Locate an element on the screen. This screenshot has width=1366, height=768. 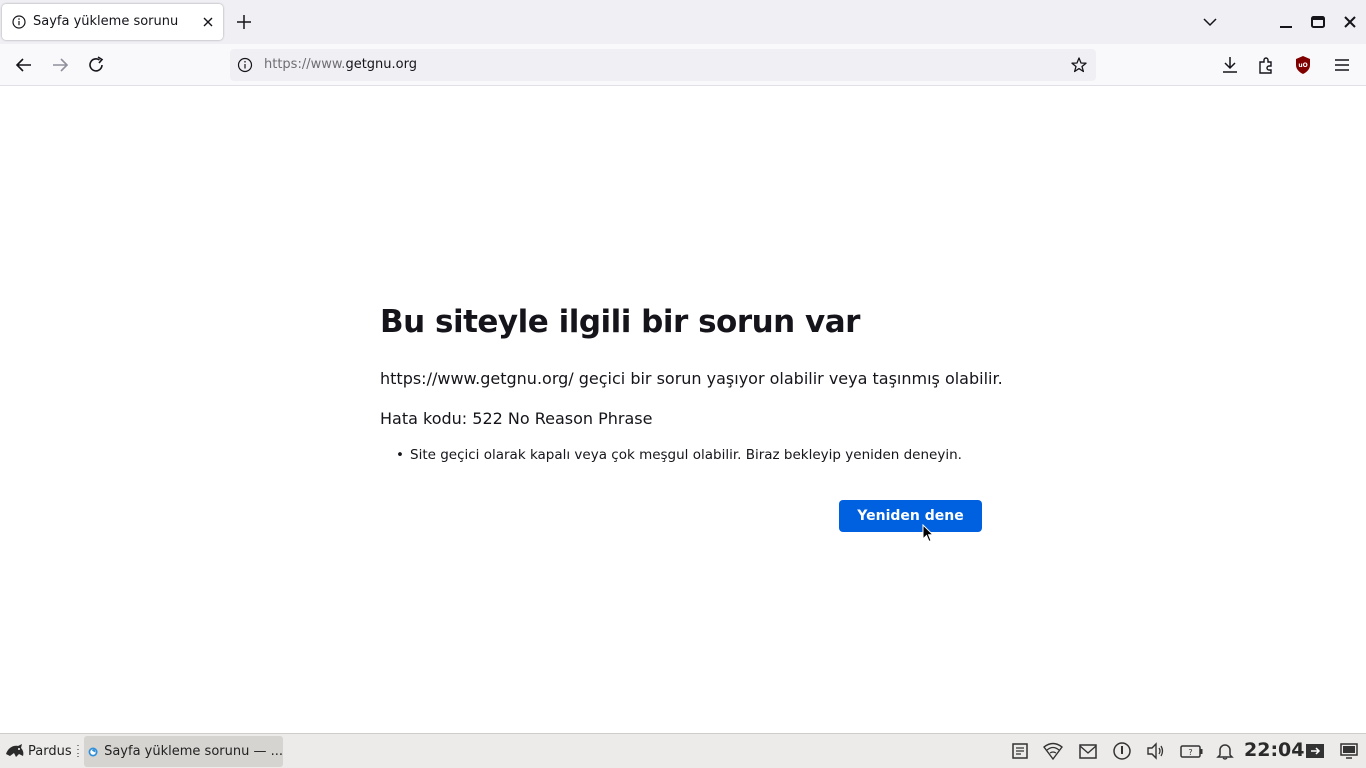
url-text: https://www.getgnu.org is located at coordinates (340, 64).